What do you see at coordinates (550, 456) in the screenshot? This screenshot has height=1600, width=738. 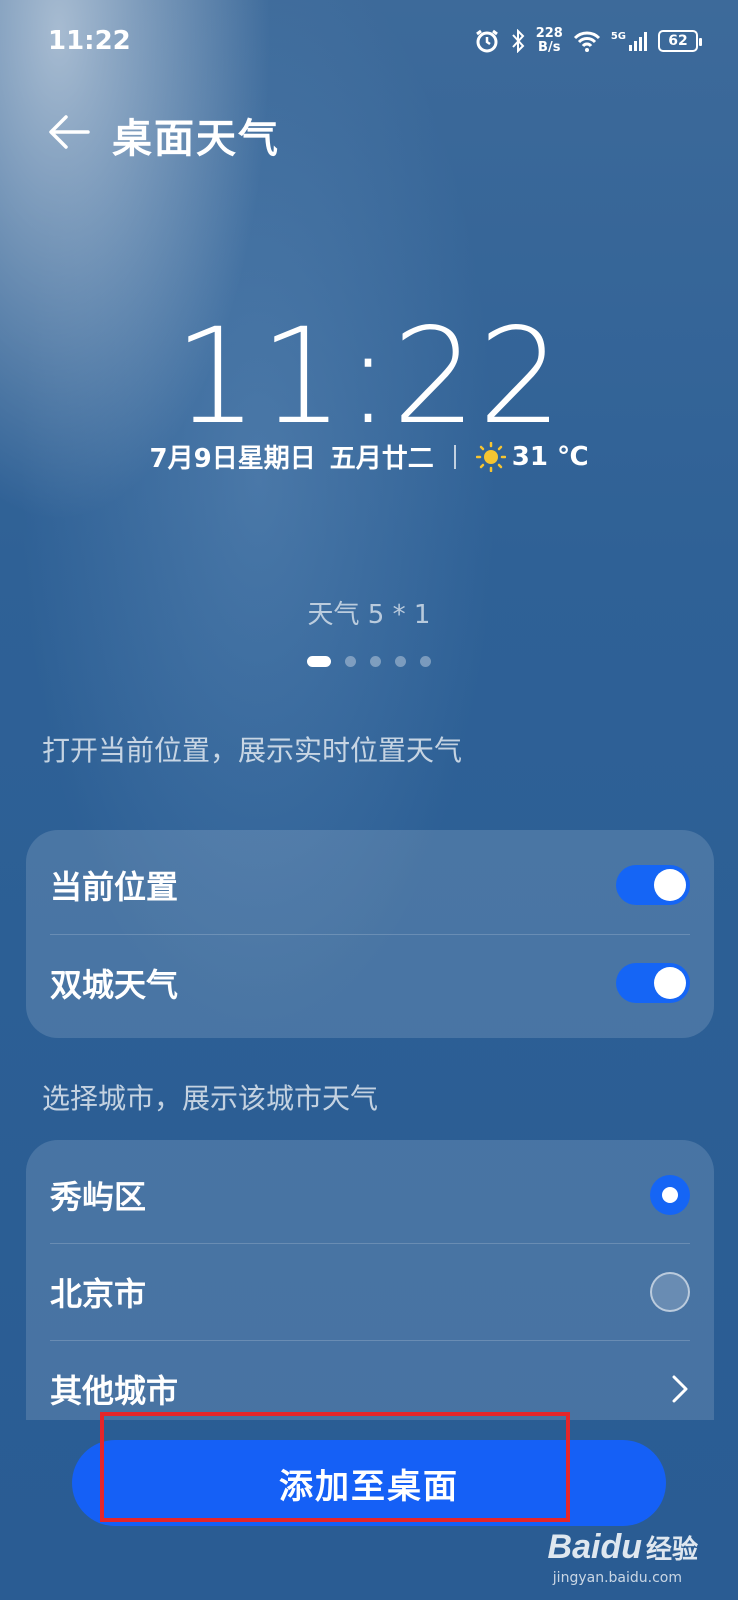 I see `preview-temperature-value: 31 ℃` at bounding box center [550, 456].